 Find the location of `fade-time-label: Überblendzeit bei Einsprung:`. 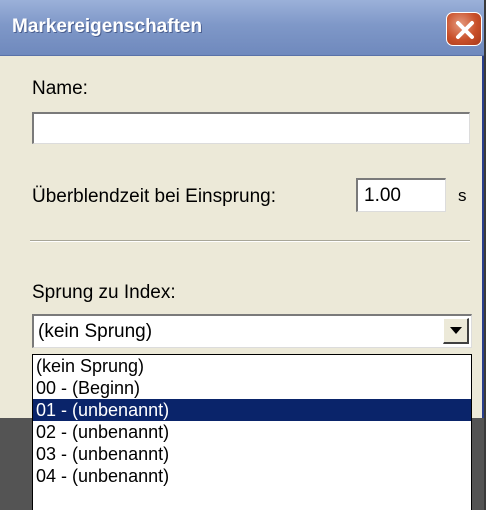

fade-time-label: Überblendzeit bei Einsprung: is located at coordinates (154, 196).